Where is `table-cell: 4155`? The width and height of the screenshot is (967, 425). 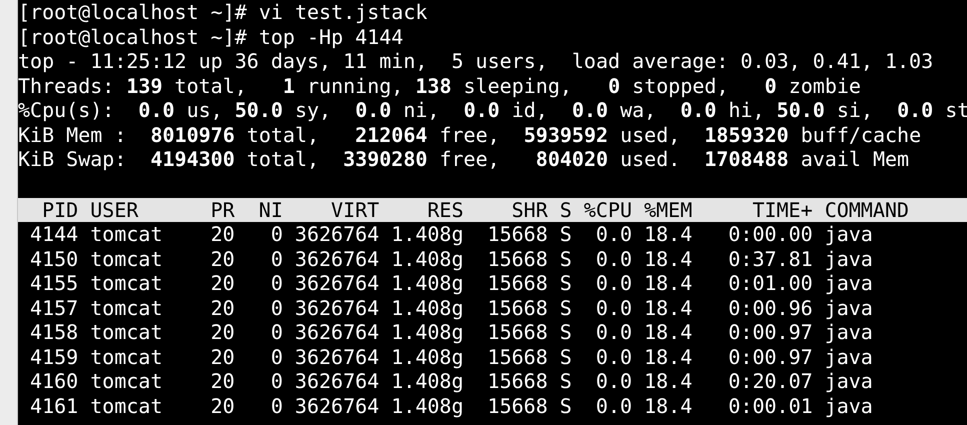
table-cell: 4155 is located at coordinates (54, 283).